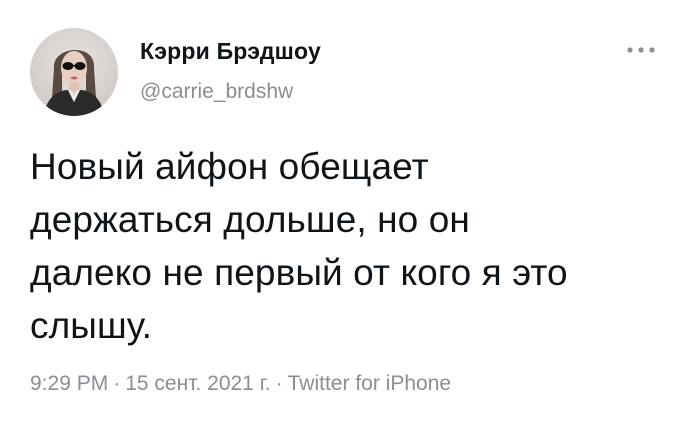  What do you see at coordinates (641, 50) in the screenshot?
I see `more-horizontal-icon` at bounding box center [641, 50].